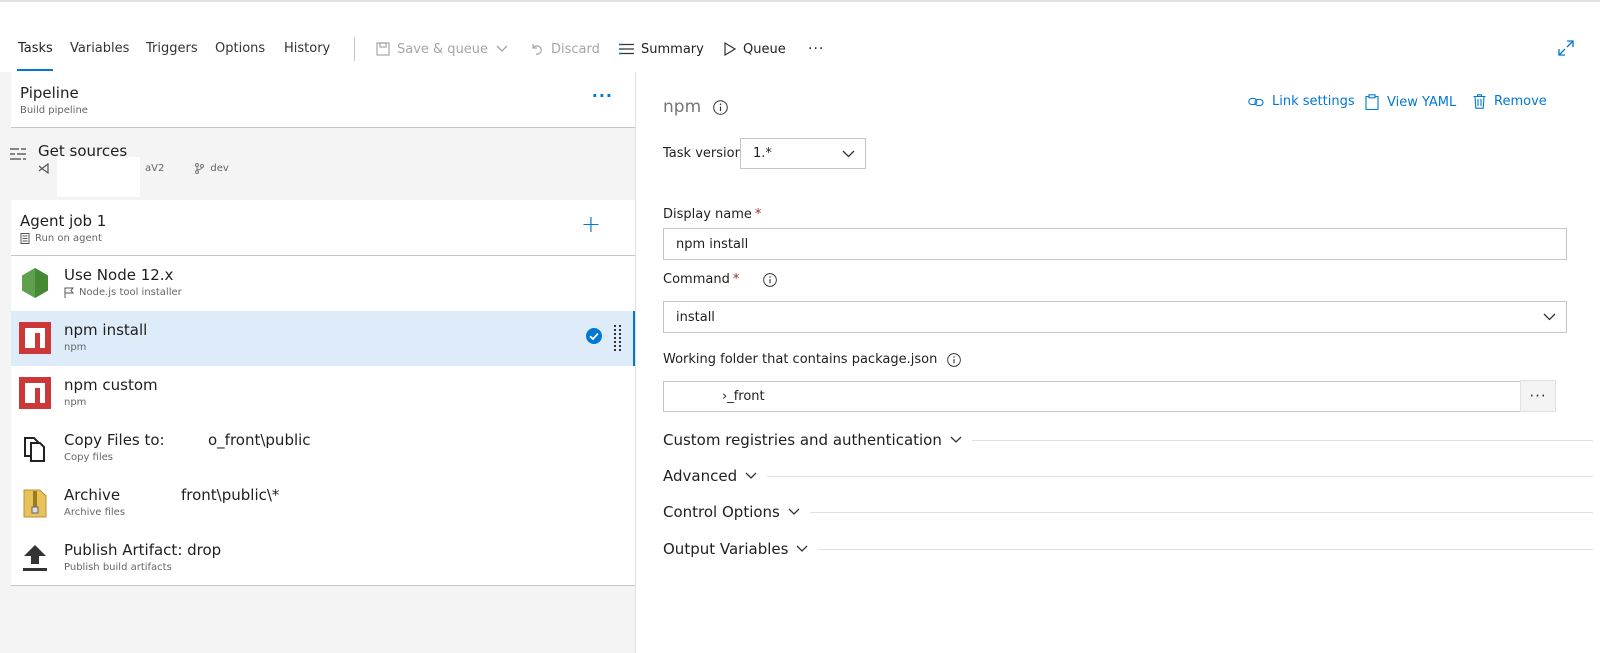  I want to click on section-title: Advanced, so click(700, 476).